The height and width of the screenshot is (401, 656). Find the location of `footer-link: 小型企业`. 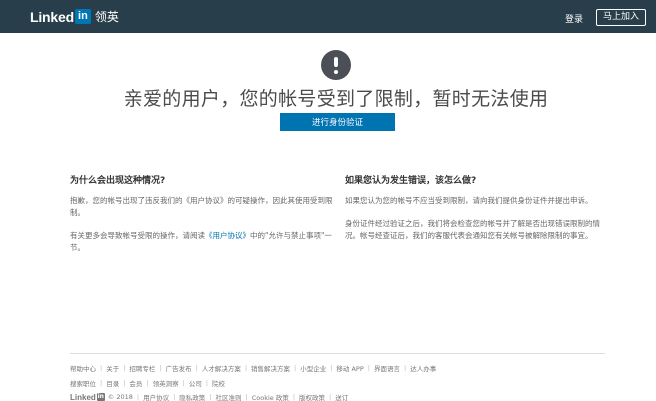

footer-link: 小型企业 is located at coordinates (313, 368).